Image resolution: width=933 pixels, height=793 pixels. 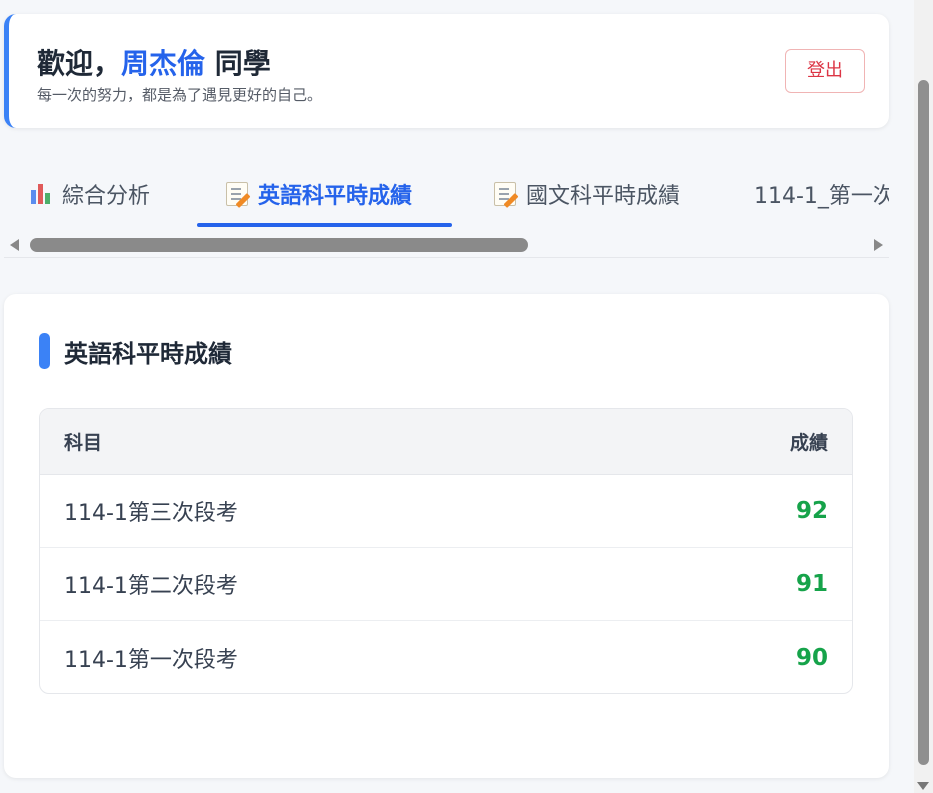 What do you see at coordinates (41, 194) in the screenshot?
I see `bar-chart-icon` at bounding box center [41, 194].